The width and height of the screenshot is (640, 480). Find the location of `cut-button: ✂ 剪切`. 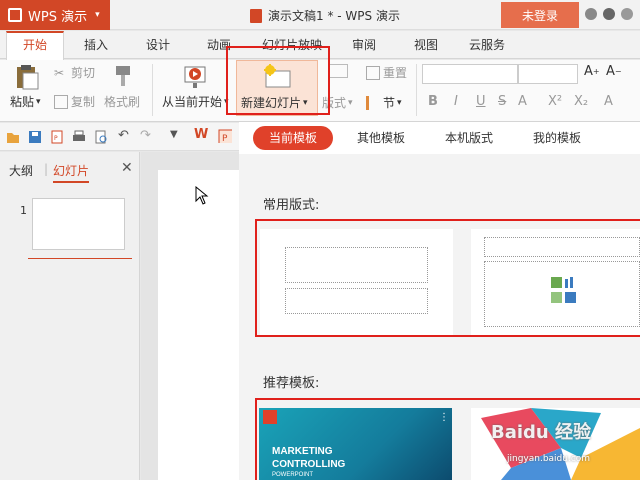

cut-button: ✂ 剪切 is located at coordinates (74, 72).